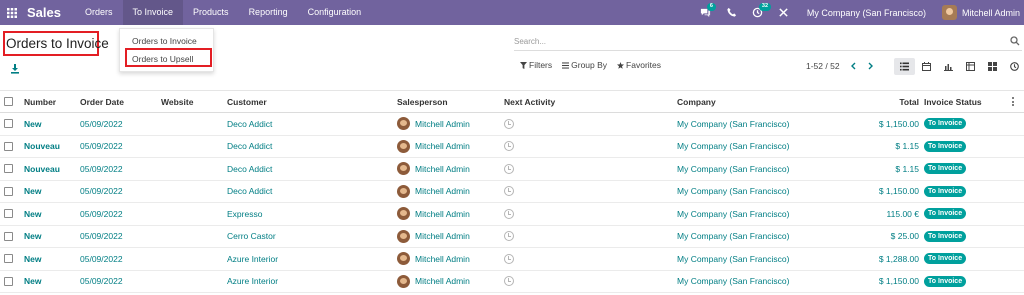 The width and height of the screenshot is (1024, 295). Describe the element at coordinates (251, 236) in the screenshot. I see `customer: Cerro Castor` at that location.